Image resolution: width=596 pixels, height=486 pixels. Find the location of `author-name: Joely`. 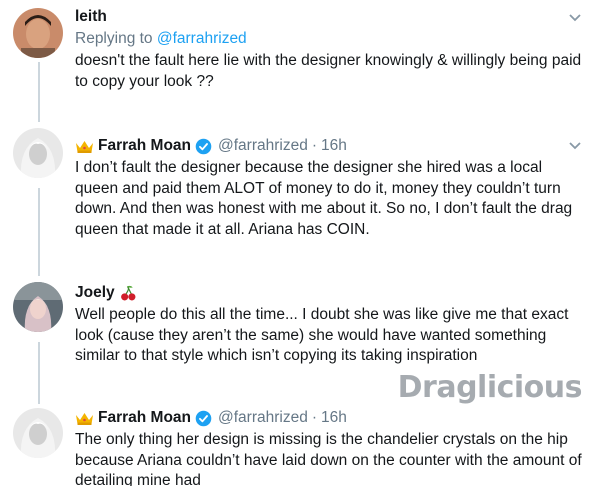

author-name: Joely is located at coordinates (95, 293).